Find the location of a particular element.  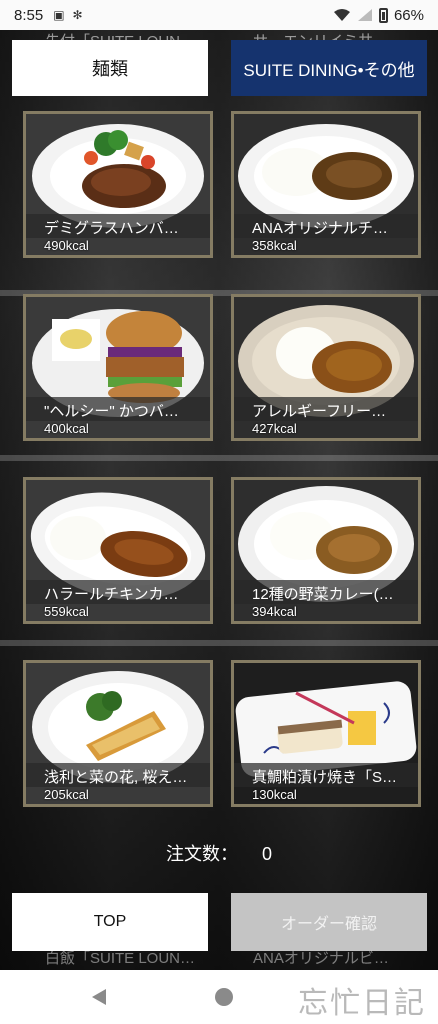

menu-item-kcal: 358kcal is located at coordinates (274, 245).